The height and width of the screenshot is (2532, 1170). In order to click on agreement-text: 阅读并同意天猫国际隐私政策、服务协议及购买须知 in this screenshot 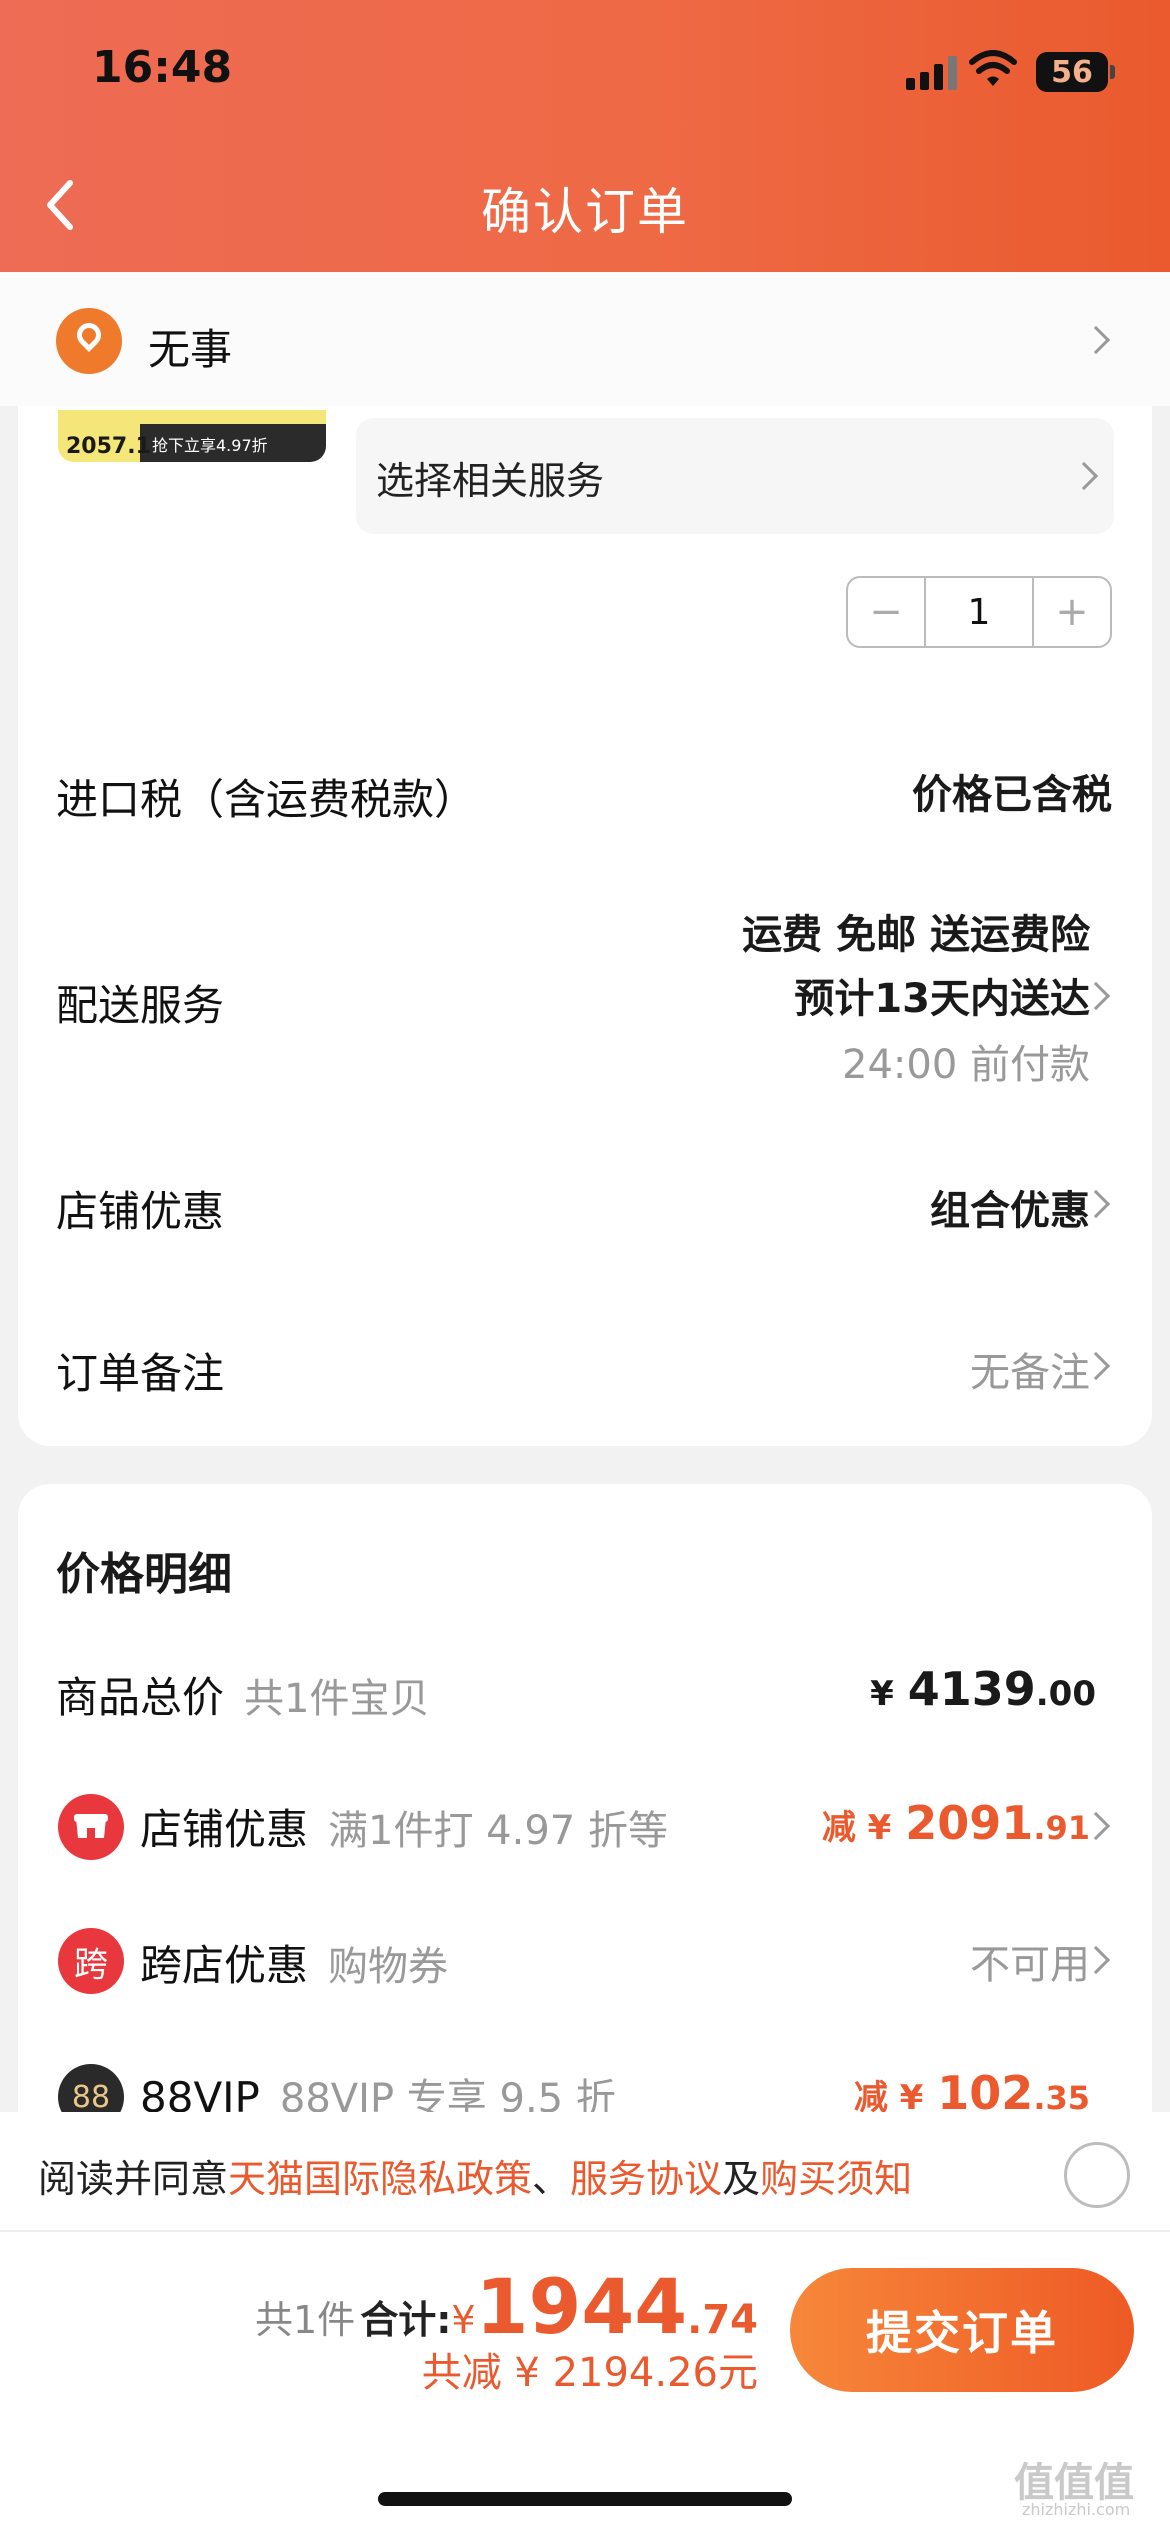, I will do `click(475, 2179)`.